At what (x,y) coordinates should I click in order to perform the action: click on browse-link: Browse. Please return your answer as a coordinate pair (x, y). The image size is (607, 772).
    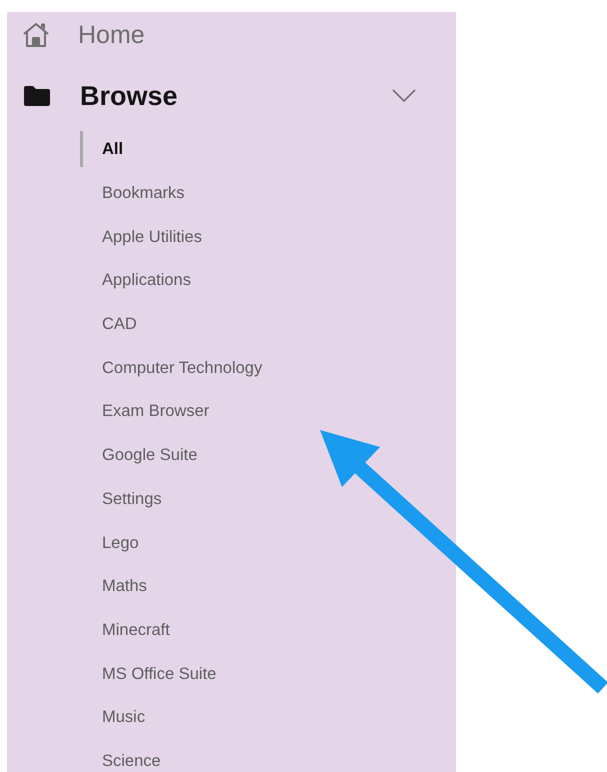
    Looking at the image, I should click on (129, 96).